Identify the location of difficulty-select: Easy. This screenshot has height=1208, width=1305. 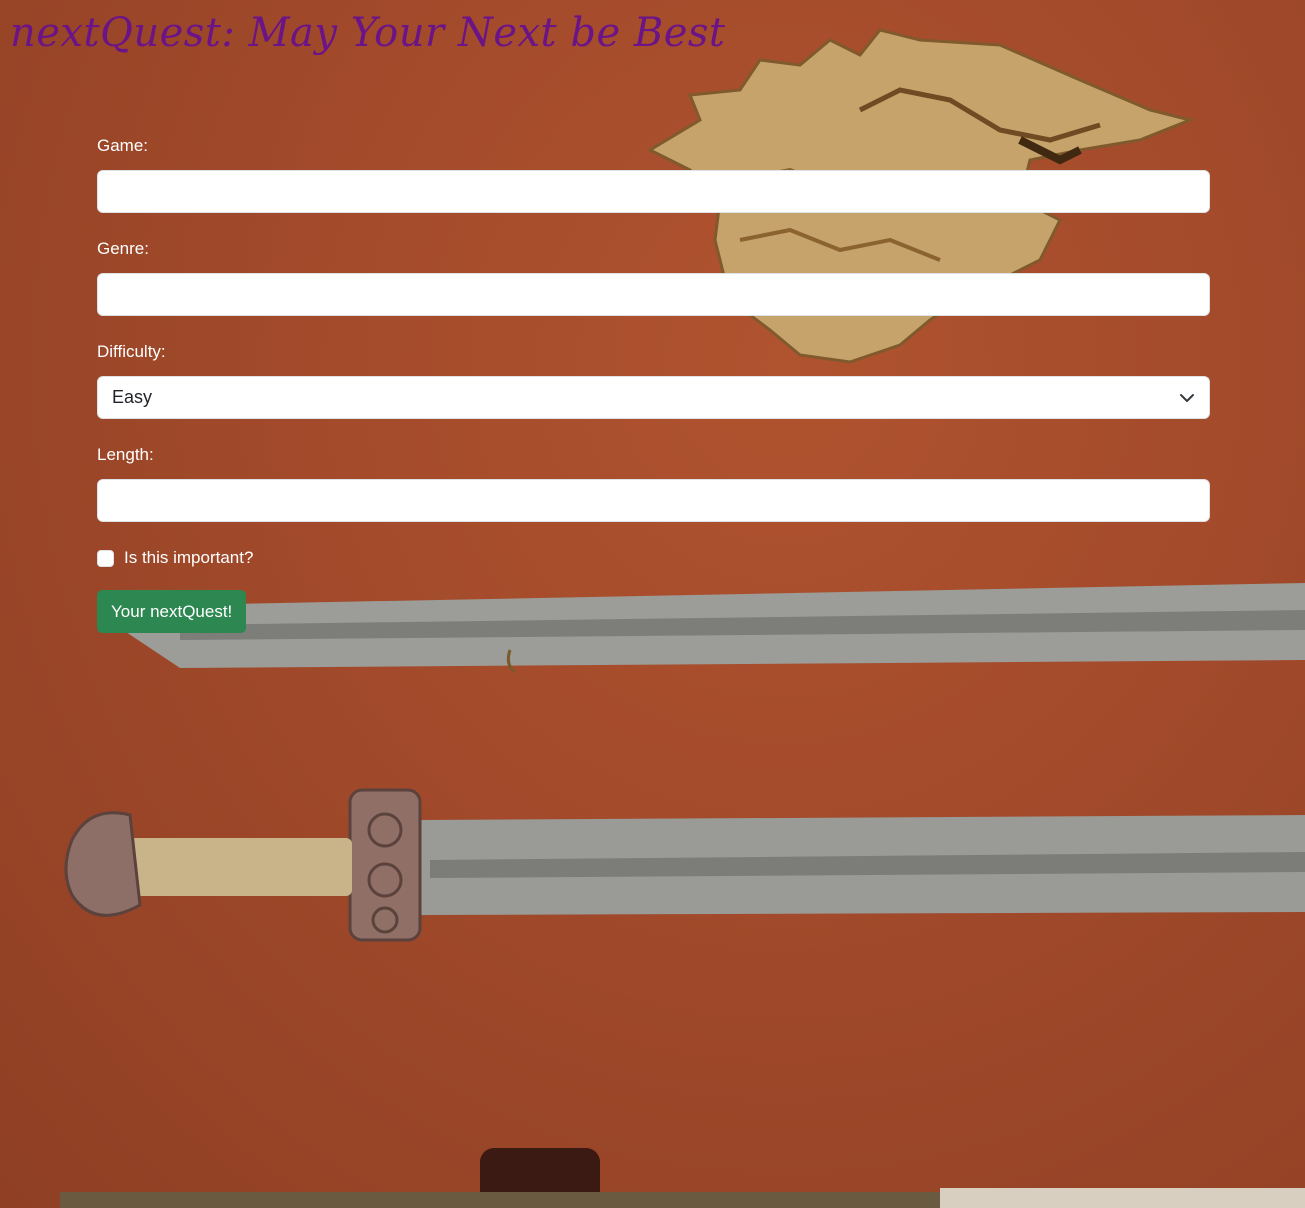
(653, 397).